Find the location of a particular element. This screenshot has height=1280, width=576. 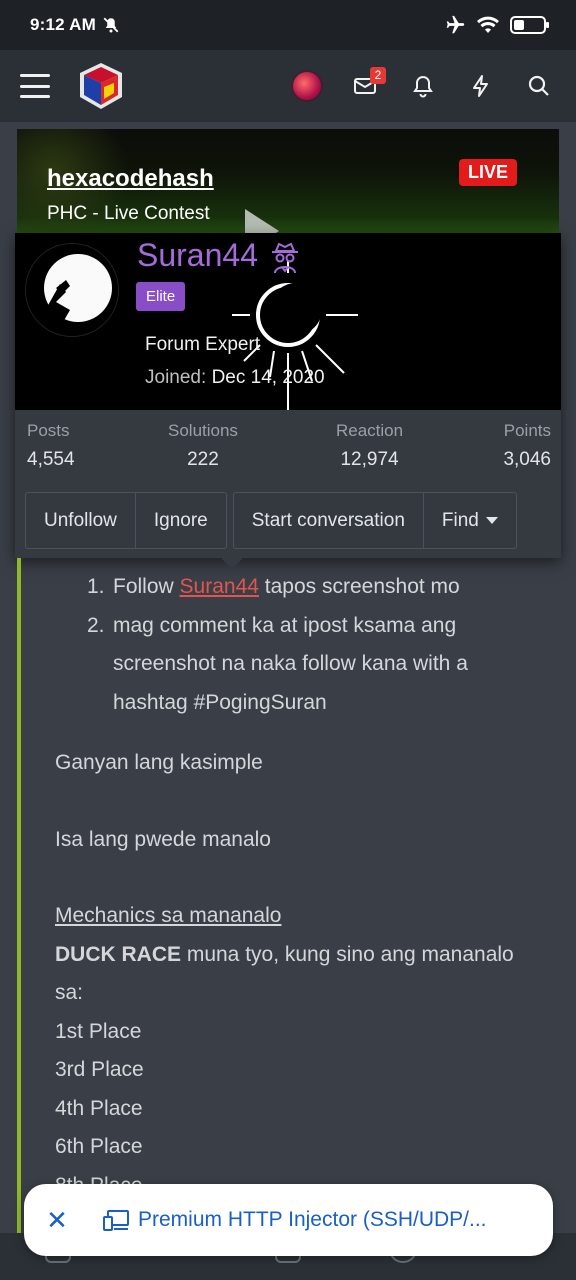

stat-points: Points 3,046 is located at coordinates (527, 446).